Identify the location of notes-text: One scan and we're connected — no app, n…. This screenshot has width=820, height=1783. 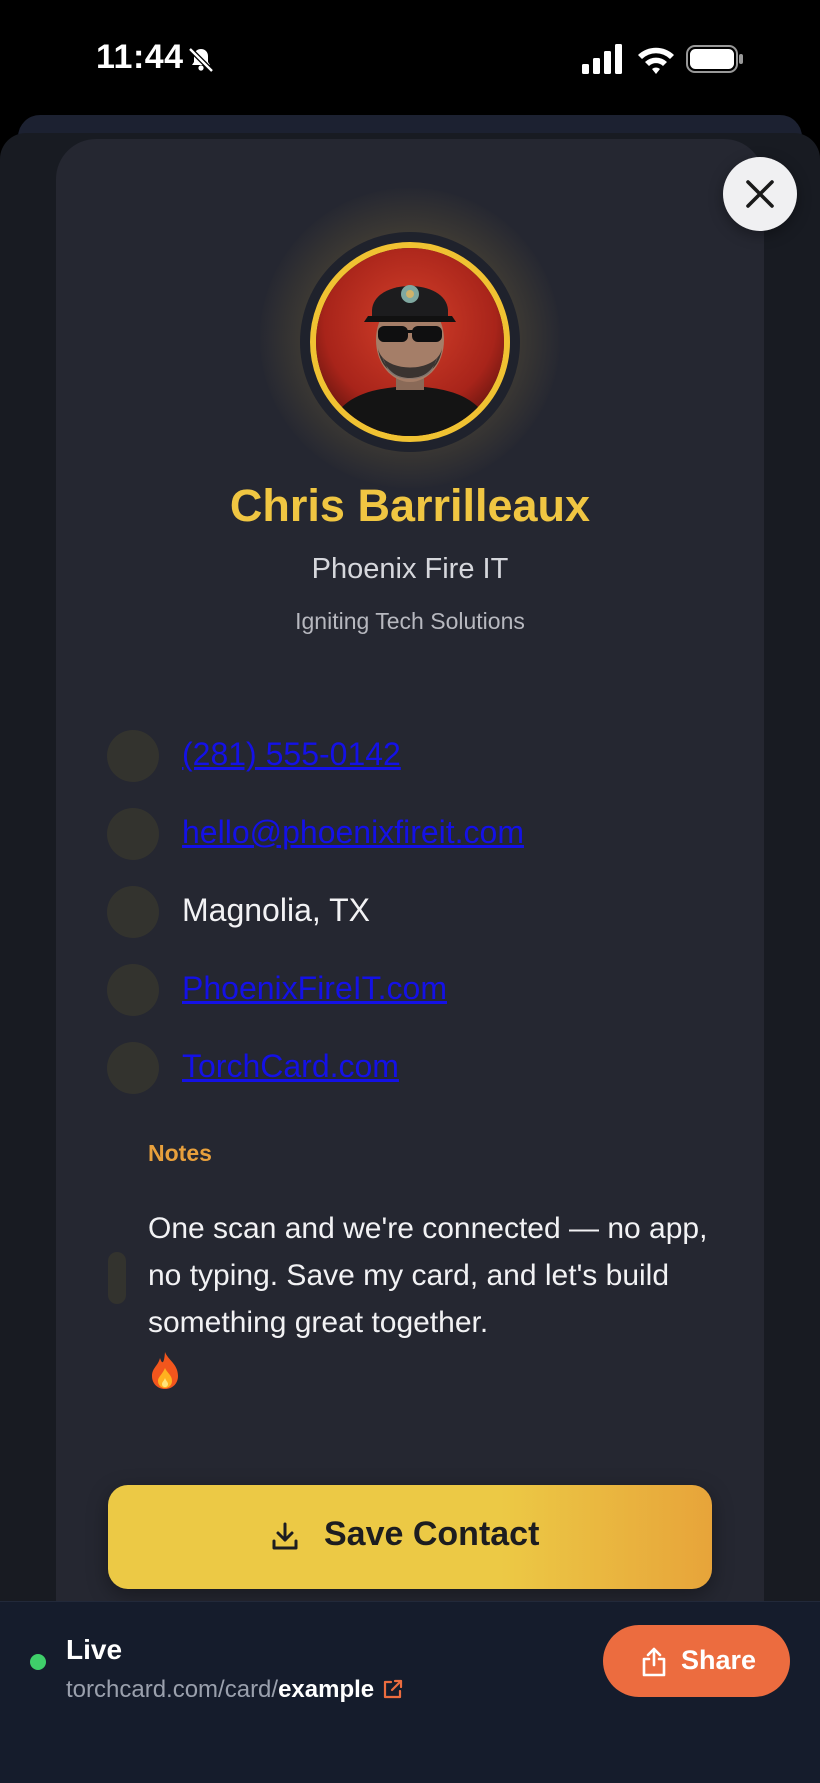
(428, 1275).